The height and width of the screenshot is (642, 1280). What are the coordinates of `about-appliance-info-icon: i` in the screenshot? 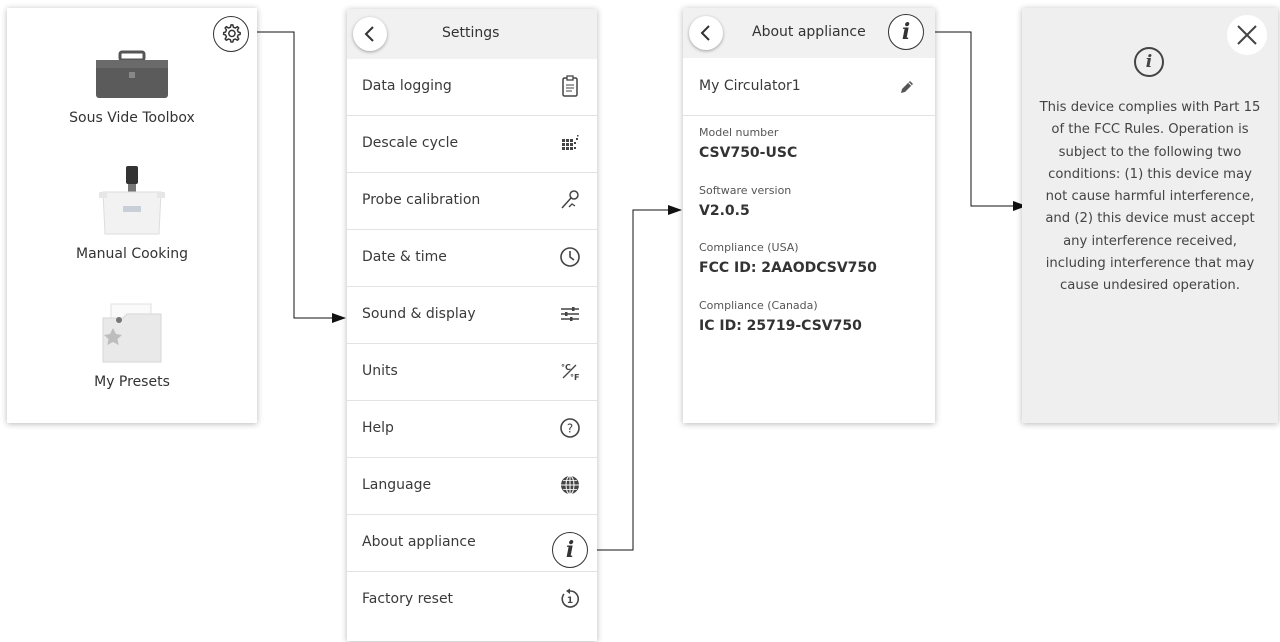 It's located at (570, 550).